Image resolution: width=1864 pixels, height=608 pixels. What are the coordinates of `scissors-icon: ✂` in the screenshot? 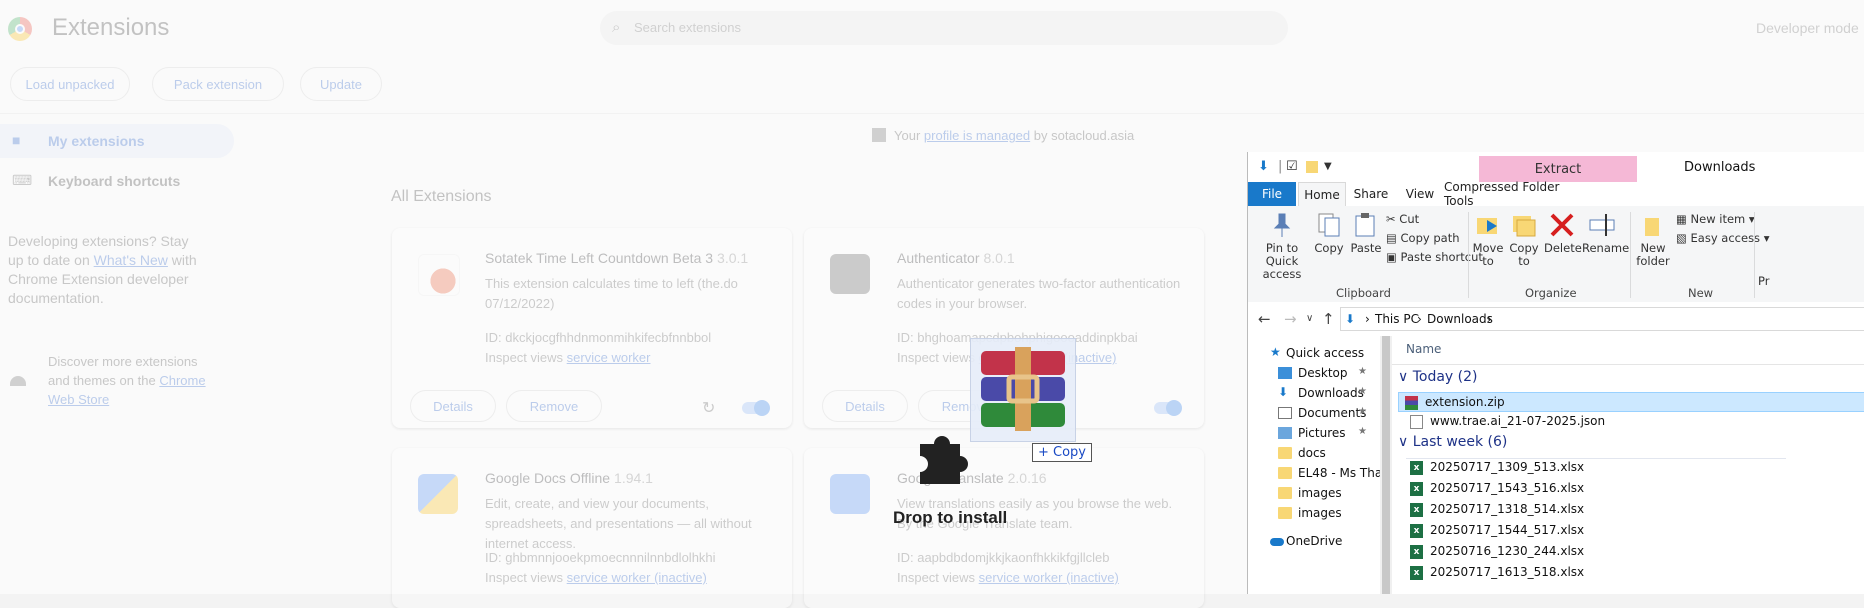 It's located at (1391, 219).